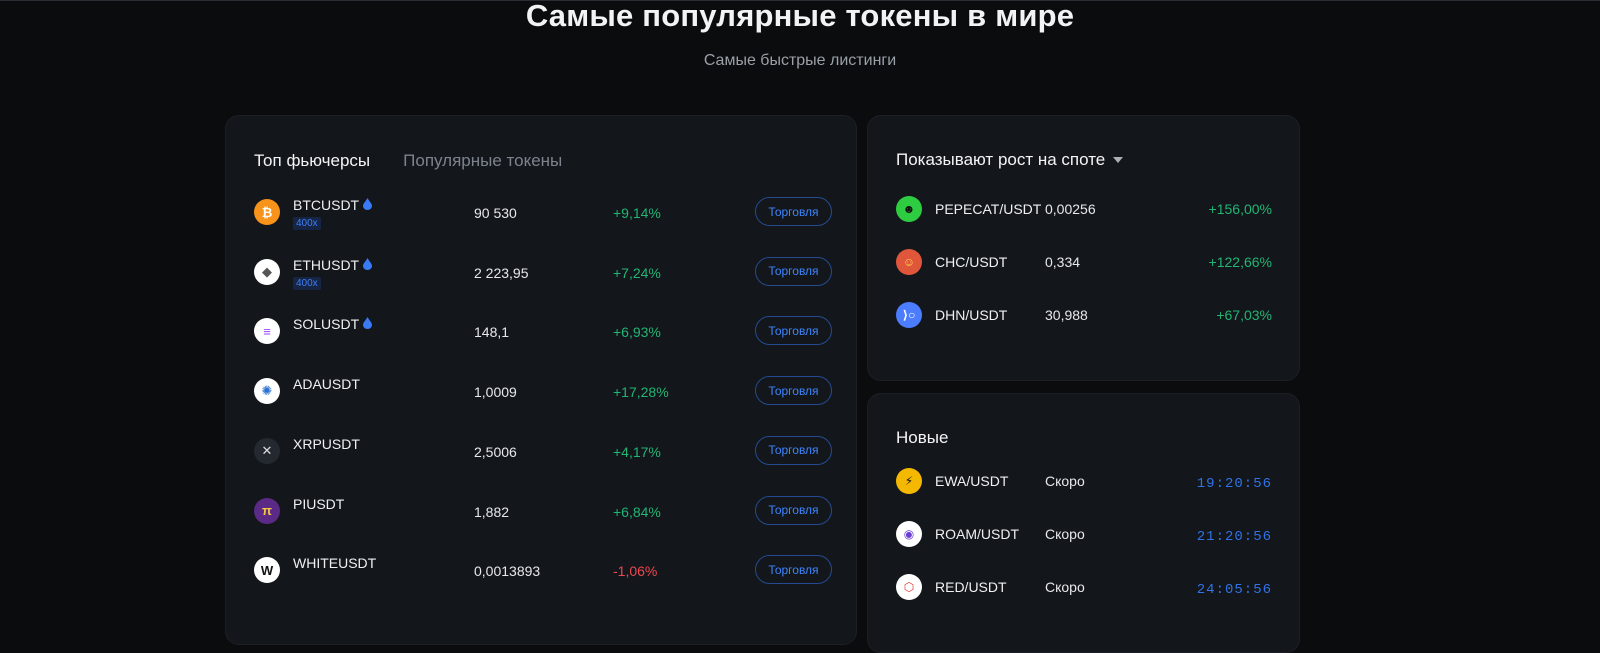 The height and width of the screenshot is (653, 1600). What do you see at coordinates (495, 392) in the screenshot?
I see `price: 1,0009` at bounding box center [495, 392].